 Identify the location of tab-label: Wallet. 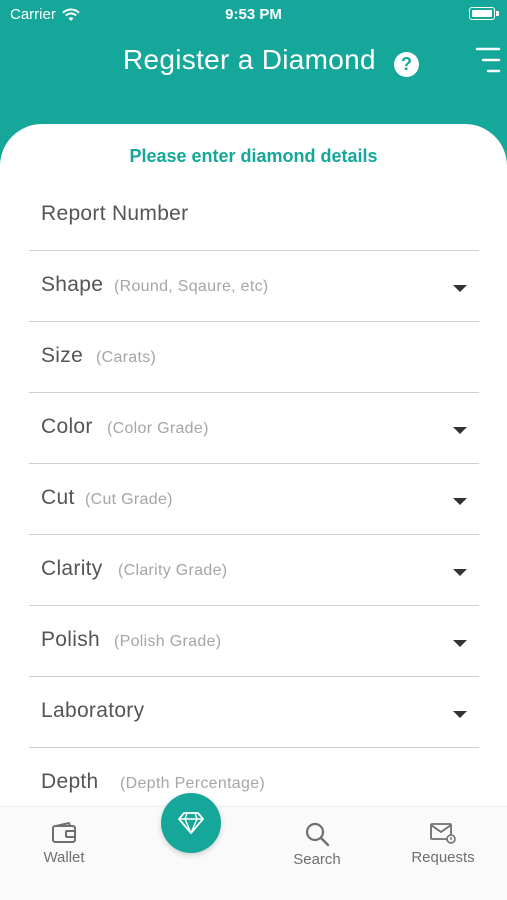
(64, 857).